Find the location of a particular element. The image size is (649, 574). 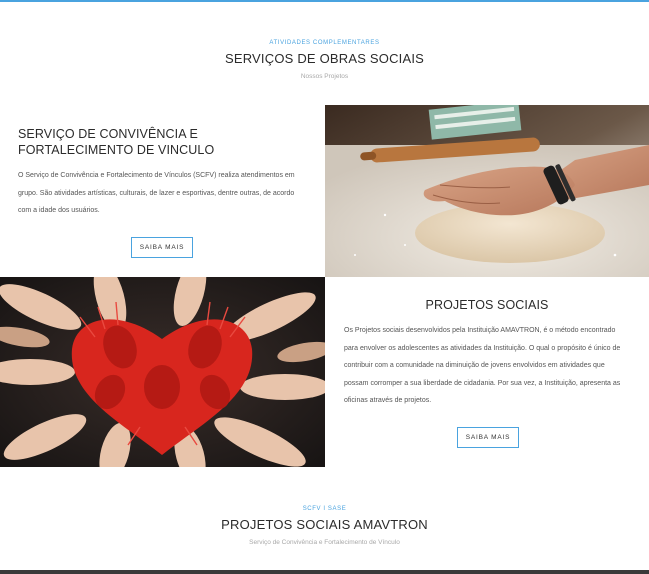

dough-kneading-image is located at coordinates (487, 191).